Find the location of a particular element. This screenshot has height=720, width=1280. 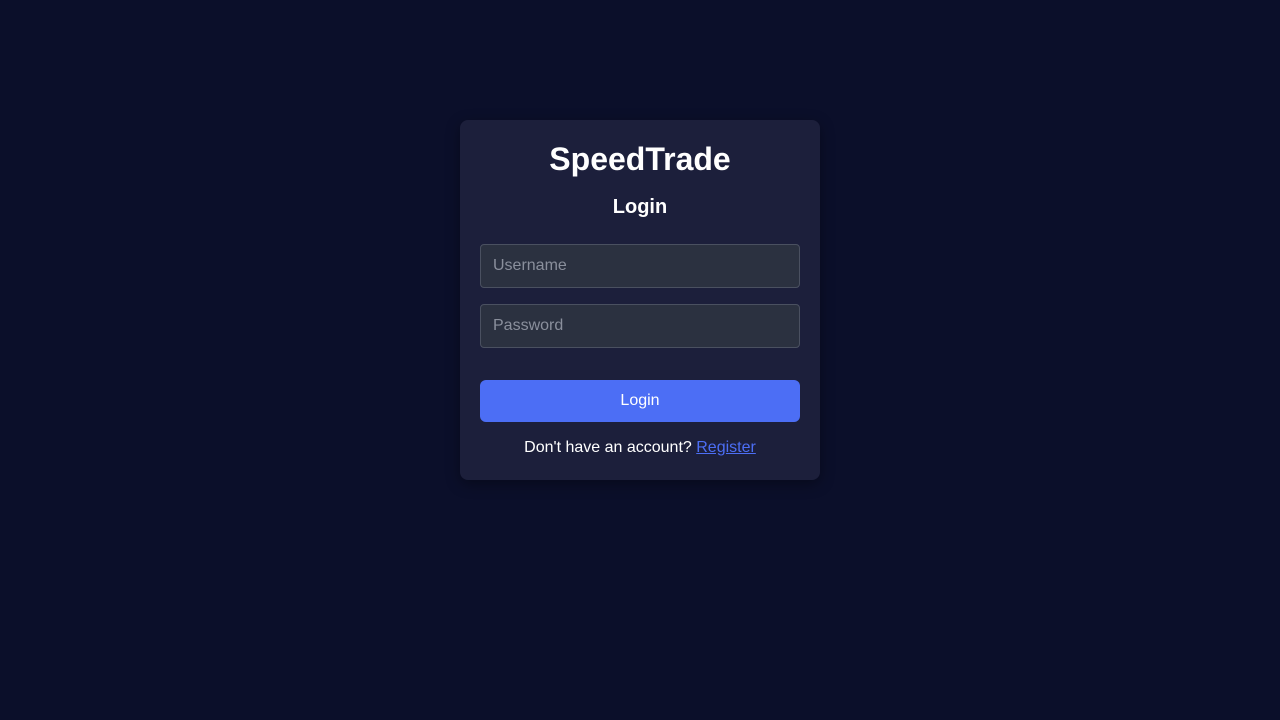

register-prompt-line: Don't have an account? Register is located at coordinates (640, 448).